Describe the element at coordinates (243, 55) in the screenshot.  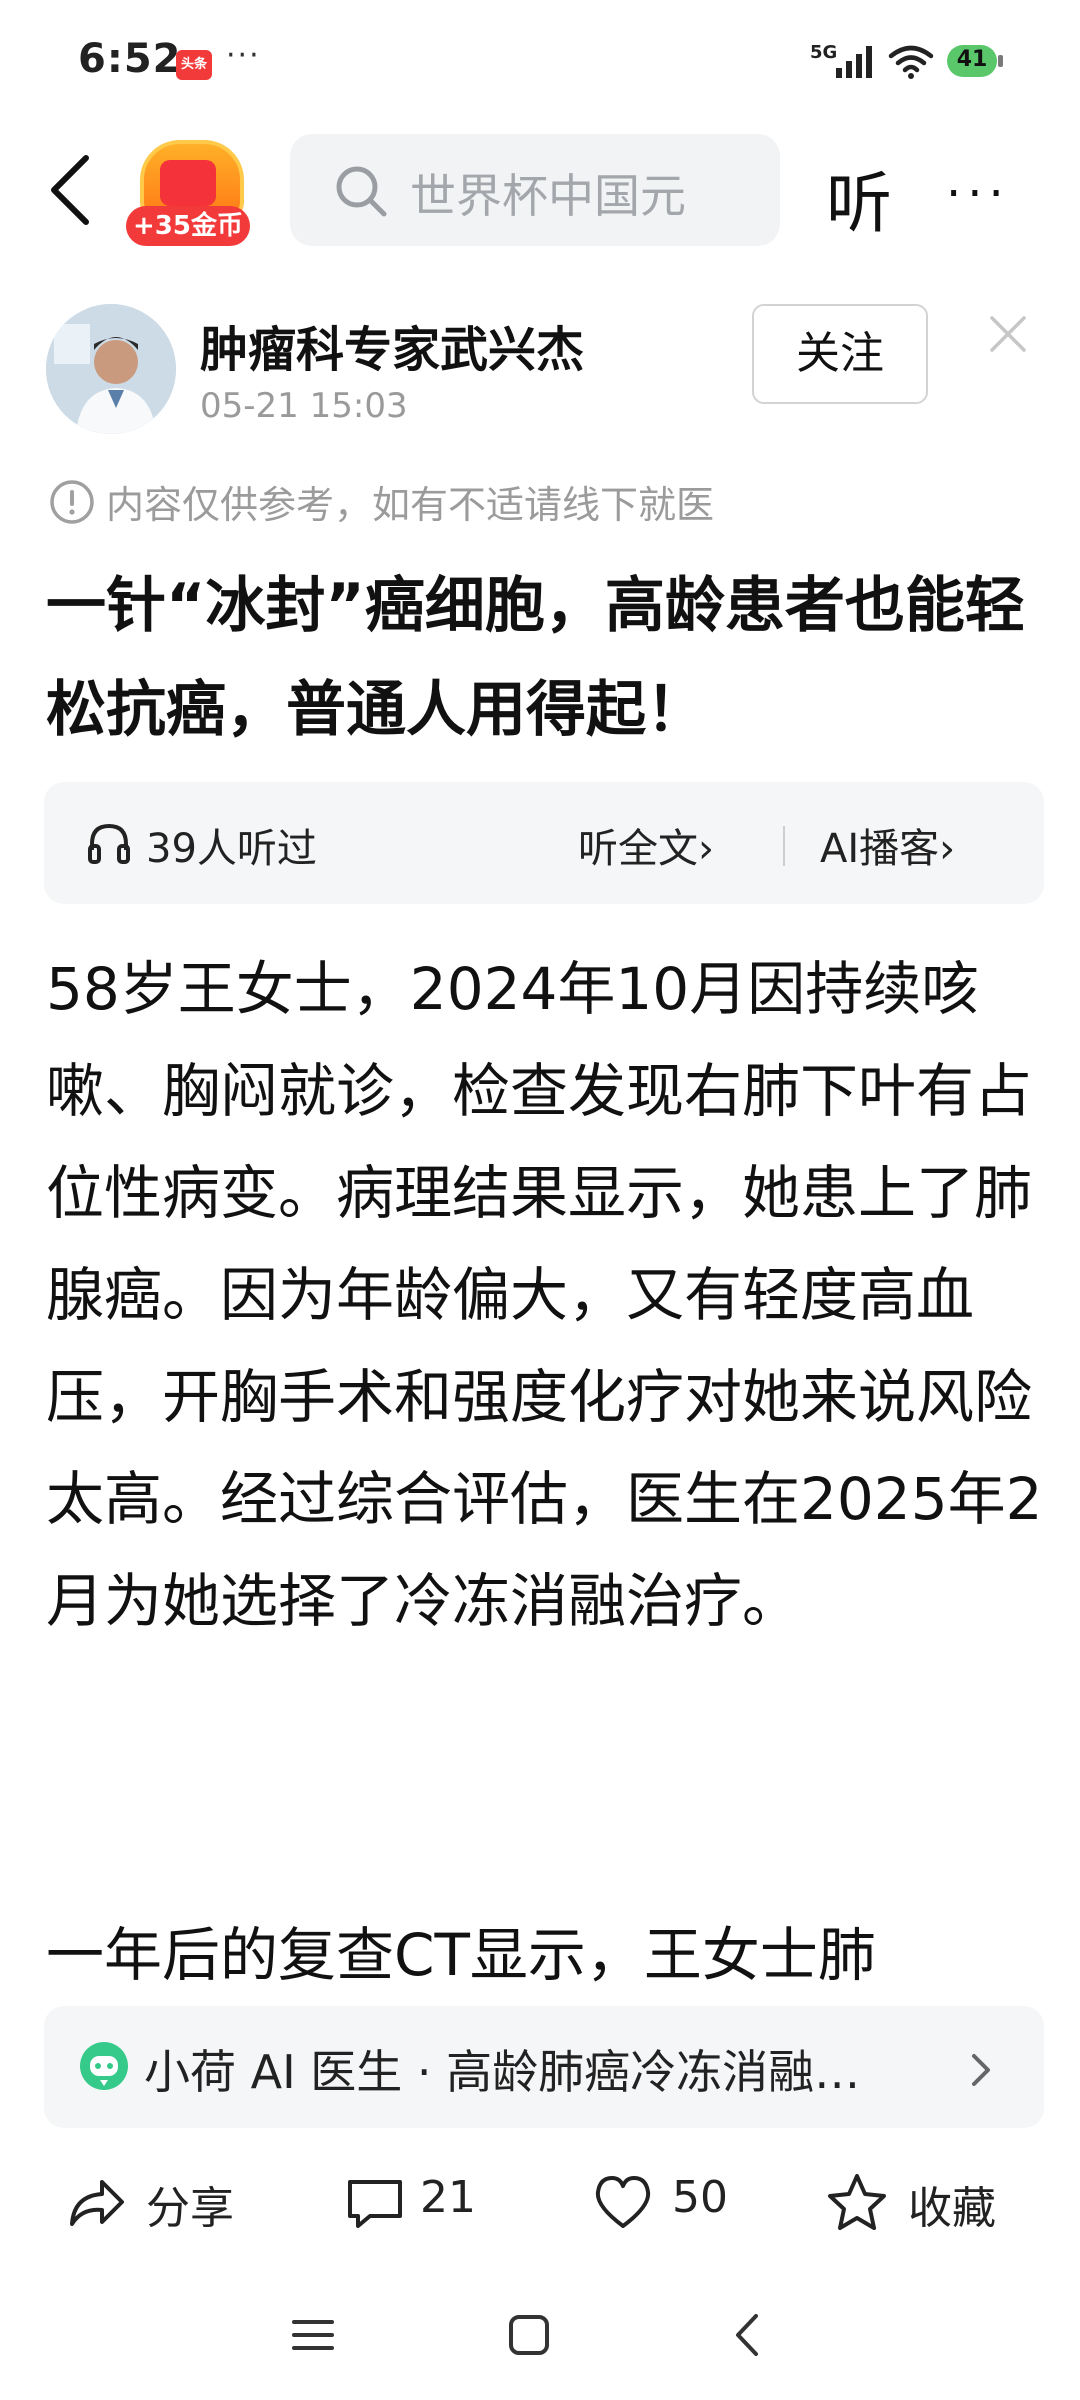
I see `status-more-dots: ···` at that location.